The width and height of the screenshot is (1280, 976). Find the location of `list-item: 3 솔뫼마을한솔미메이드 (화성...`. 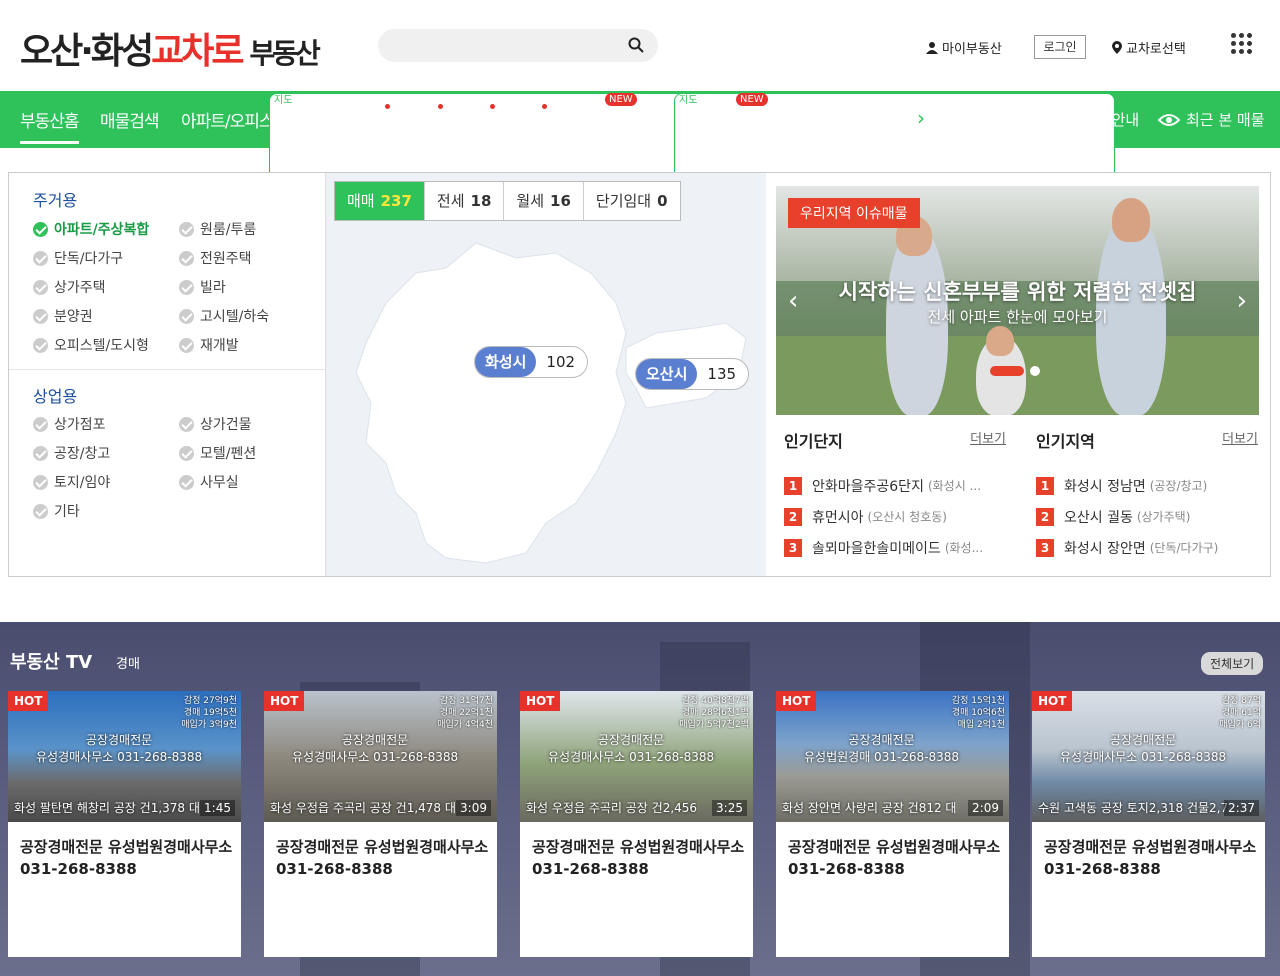

list-item: 3 솔뫼마을한솔미메이드 (화성... is located at coordinates (899, 547).